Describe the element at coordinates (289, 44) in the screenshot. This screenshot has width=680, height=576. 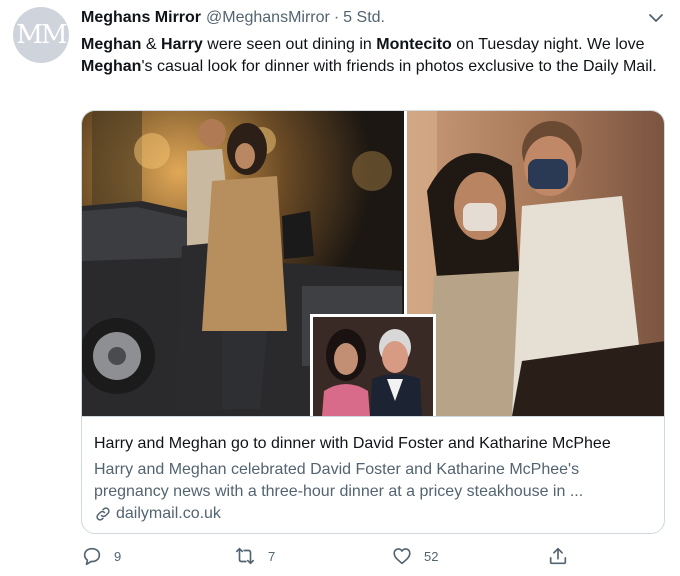
I see `text-run: were seen out dining in` at that location.